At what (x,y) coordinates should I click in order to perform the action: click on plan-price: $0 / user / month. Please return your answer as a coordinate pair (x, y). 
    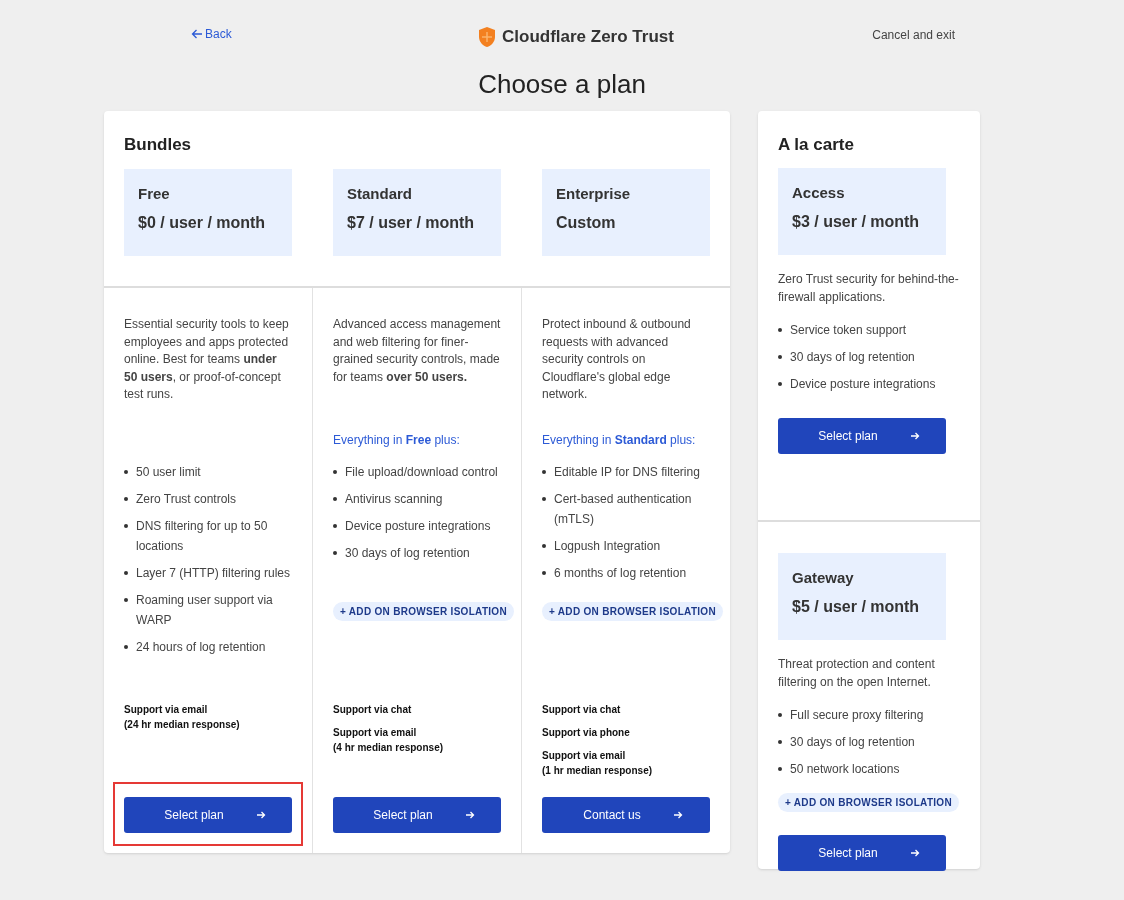
    Looking at the image, I should click on (202, 223).